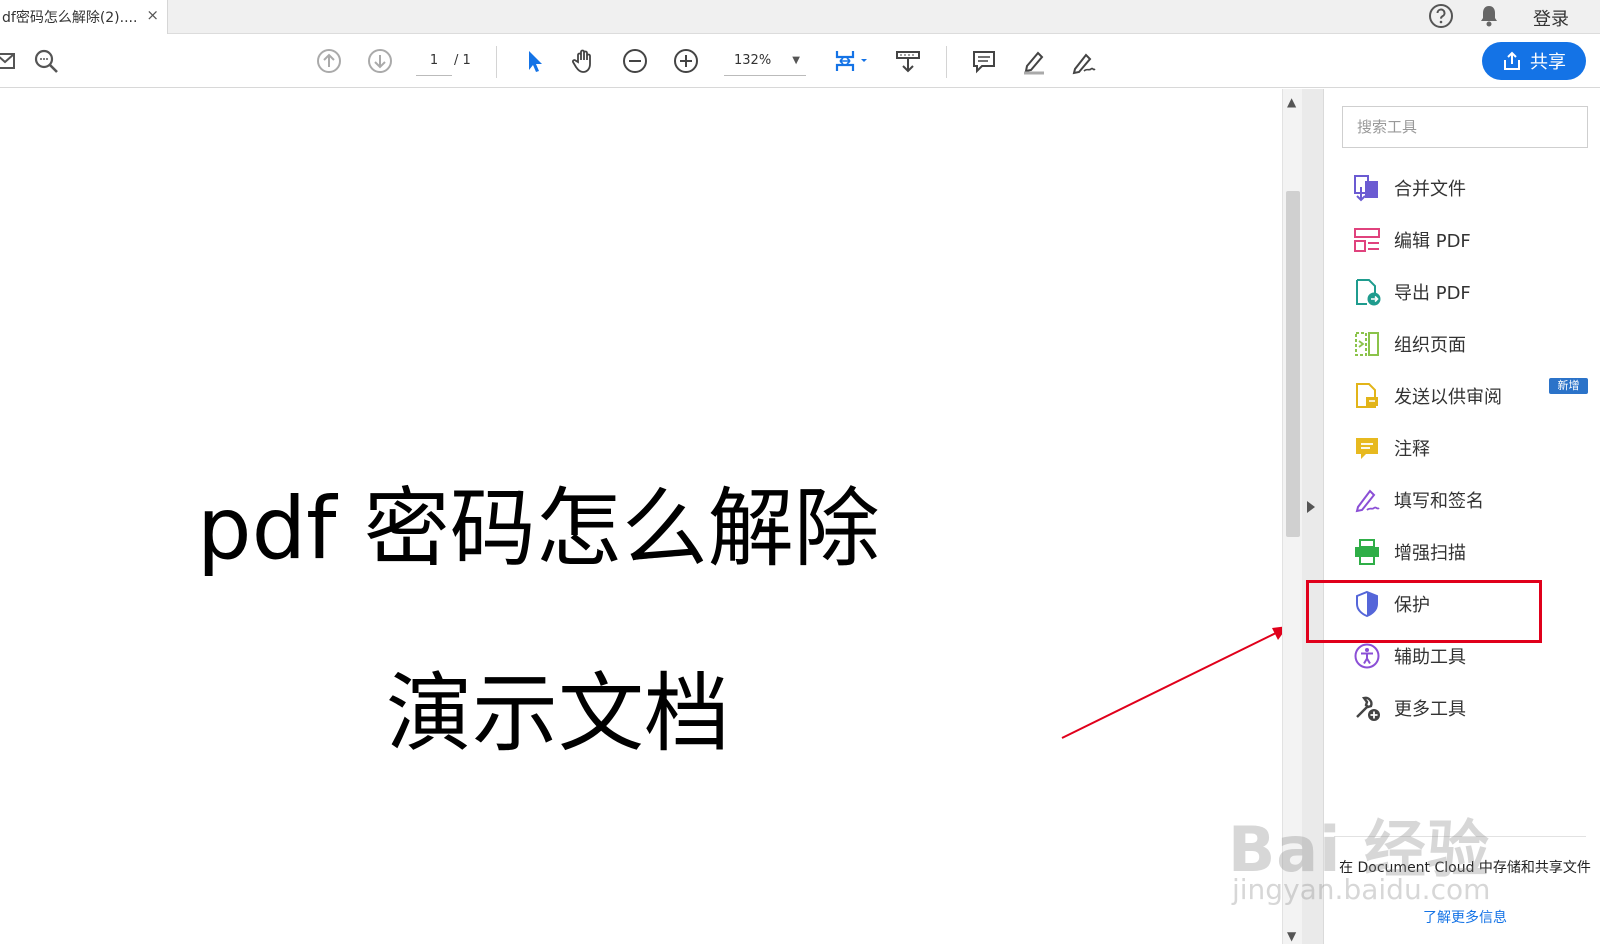 Image resolution: width=1600 pixels, height=944 pixels. Describe the element at coordinates (753, 60) in the screenshot. I see `zoom-level-value: 132%` at that location.